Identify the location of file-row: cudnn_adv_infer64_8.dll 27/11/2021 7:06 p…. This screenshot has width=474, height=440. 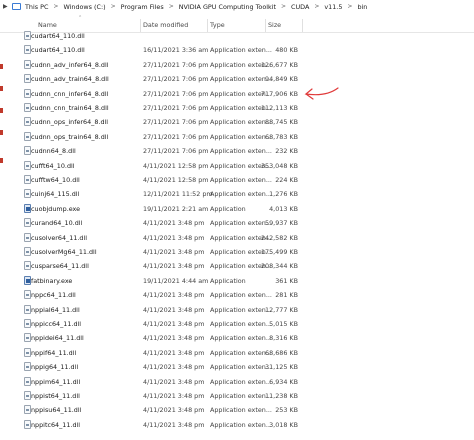
(155, 65).